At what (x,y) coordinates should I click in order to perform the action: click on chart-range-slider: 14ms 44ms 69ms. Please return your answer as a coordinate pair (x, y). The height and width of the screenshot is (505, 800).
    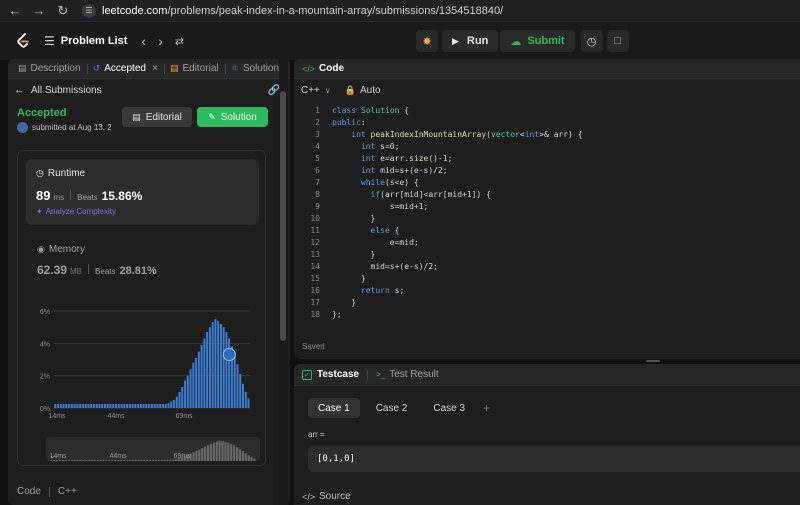
    Looking at the image, I should click on (153, 449).